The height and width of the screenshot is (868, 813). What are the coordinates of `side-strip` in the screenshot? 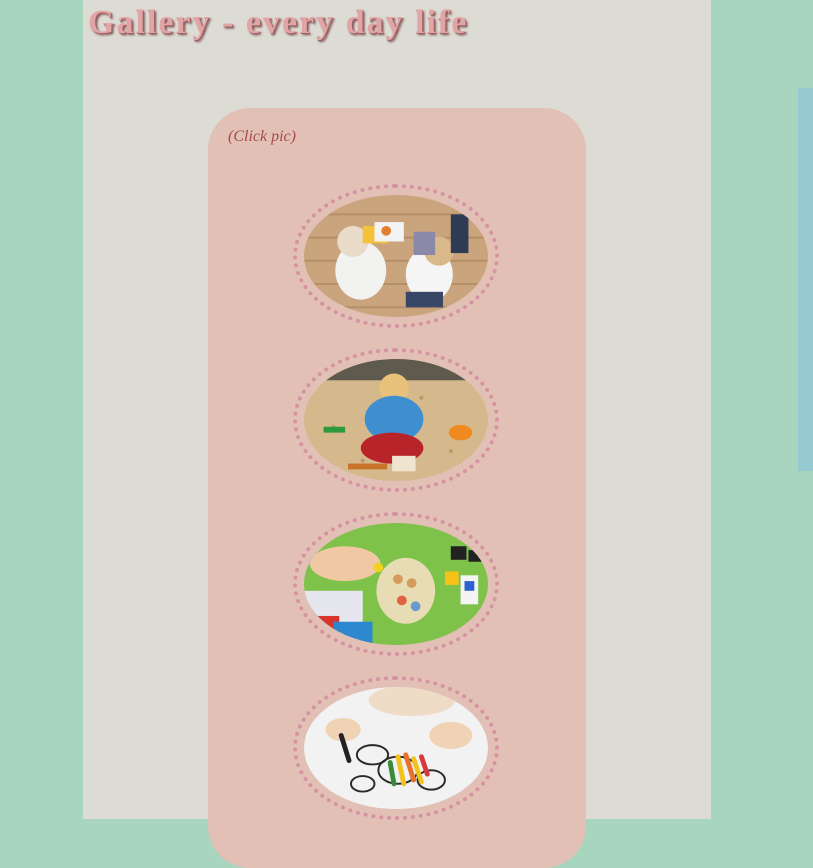 It's located at (805, 279).